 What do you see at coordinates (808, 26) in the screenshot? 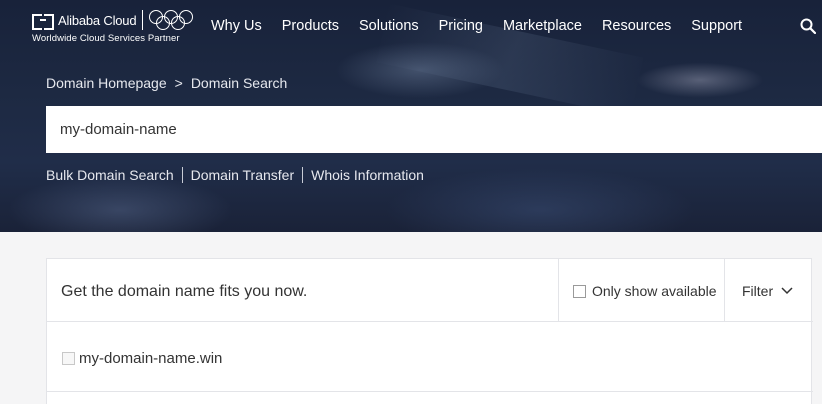
I see `search-icon` at bounding box center [808, 26].